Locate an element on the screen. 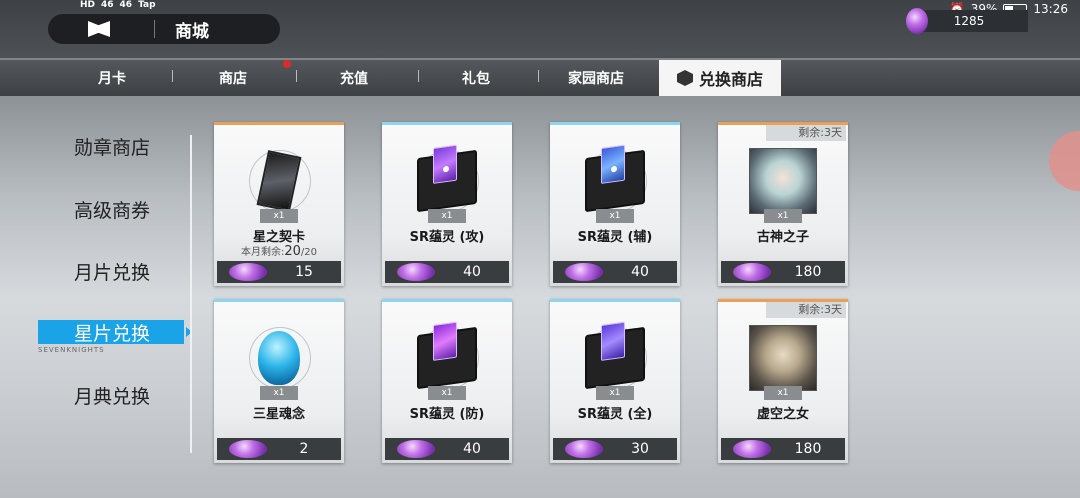  price-button: 15 is located at coordinates (279, 272).